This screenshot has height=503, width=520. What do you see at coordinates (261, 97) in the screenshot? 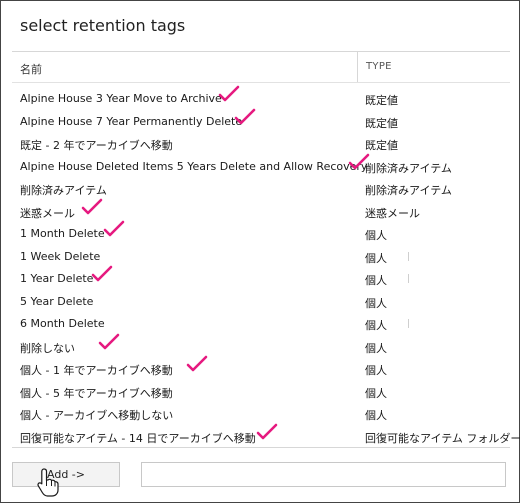
I see `table-row: Alpine House 3 Year Move to Archive 既定値` at bounding box center [261, 97].